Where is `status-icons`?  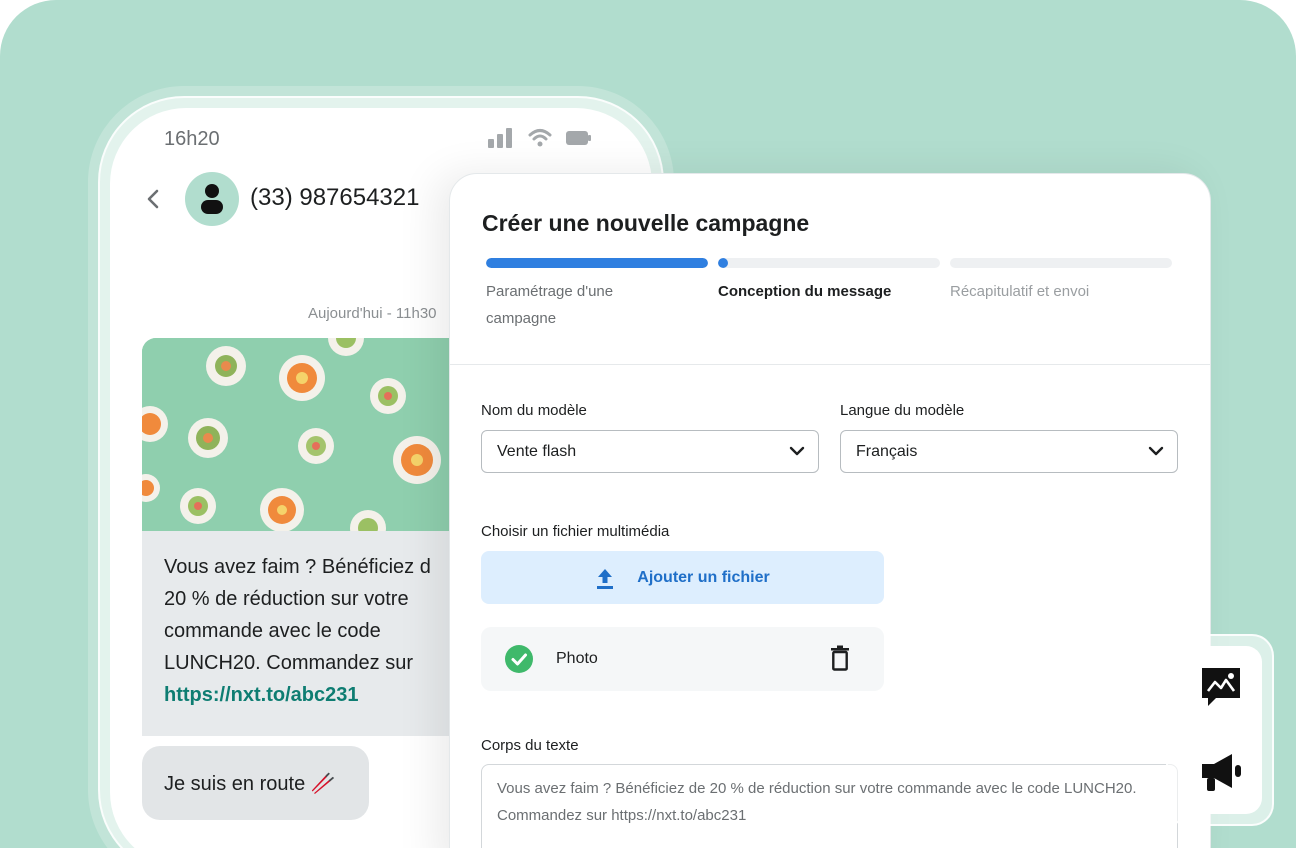
status-icons is located at coordinates (540, 138).